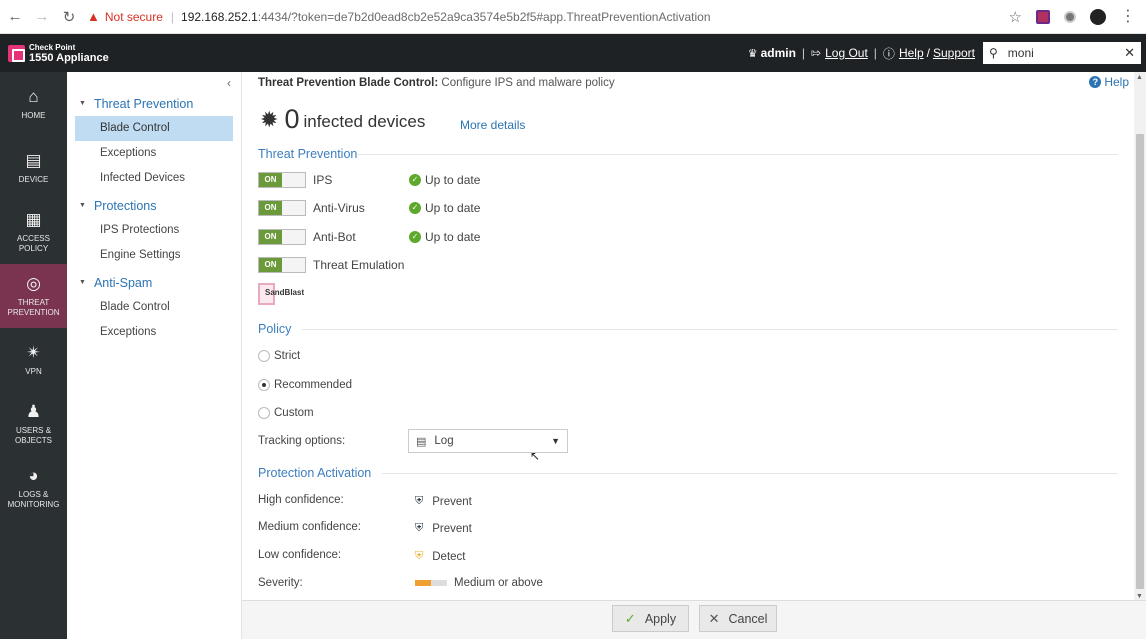  What do you see at coordinates (535, 456) in the screenshot?
I see `mouse-cursor-icon: ↖` at bounding box center [535, 456].